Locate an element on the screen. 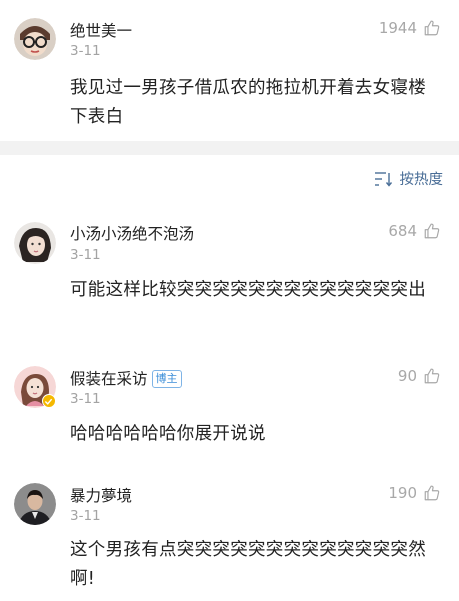  username-text: 假装在采访 is located at coordinates (109, 379).